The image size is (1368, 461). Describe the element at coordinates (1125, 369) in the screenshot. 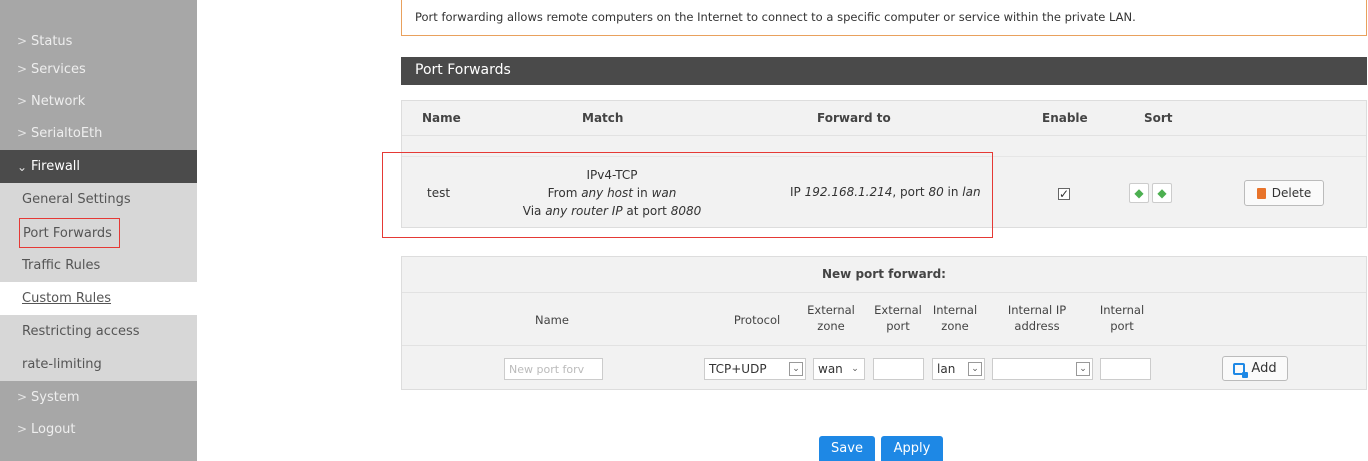

I see `internal-port-input` at that location.